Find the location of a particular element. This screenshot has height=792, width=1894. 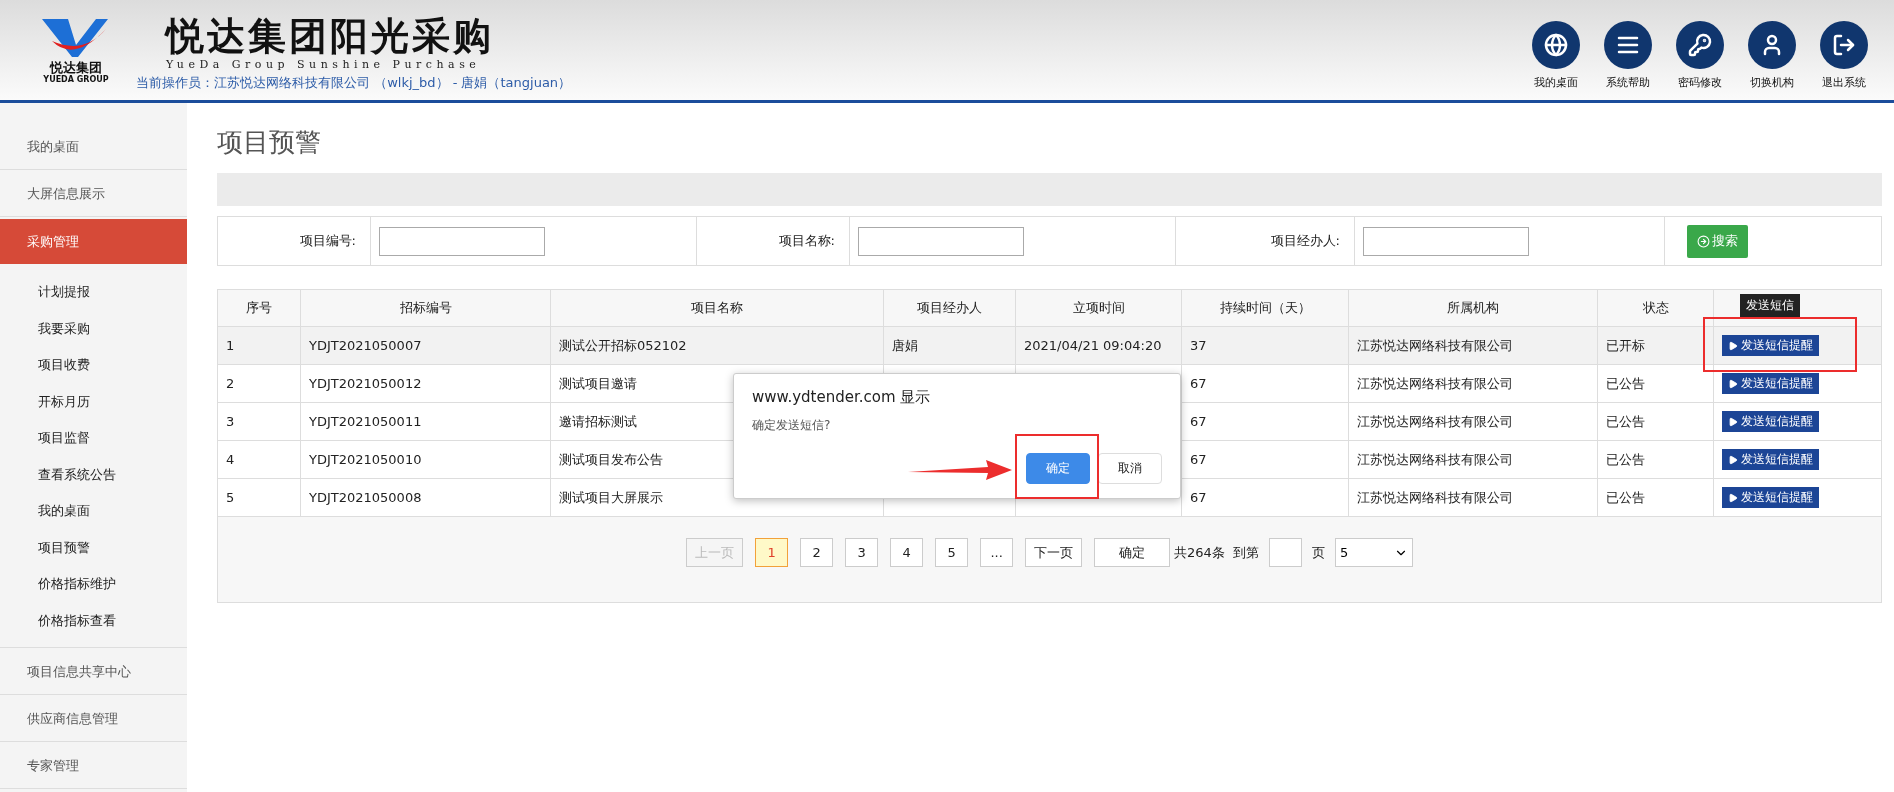

table-cell: 唐娟 is located at coordinates (905, 345).